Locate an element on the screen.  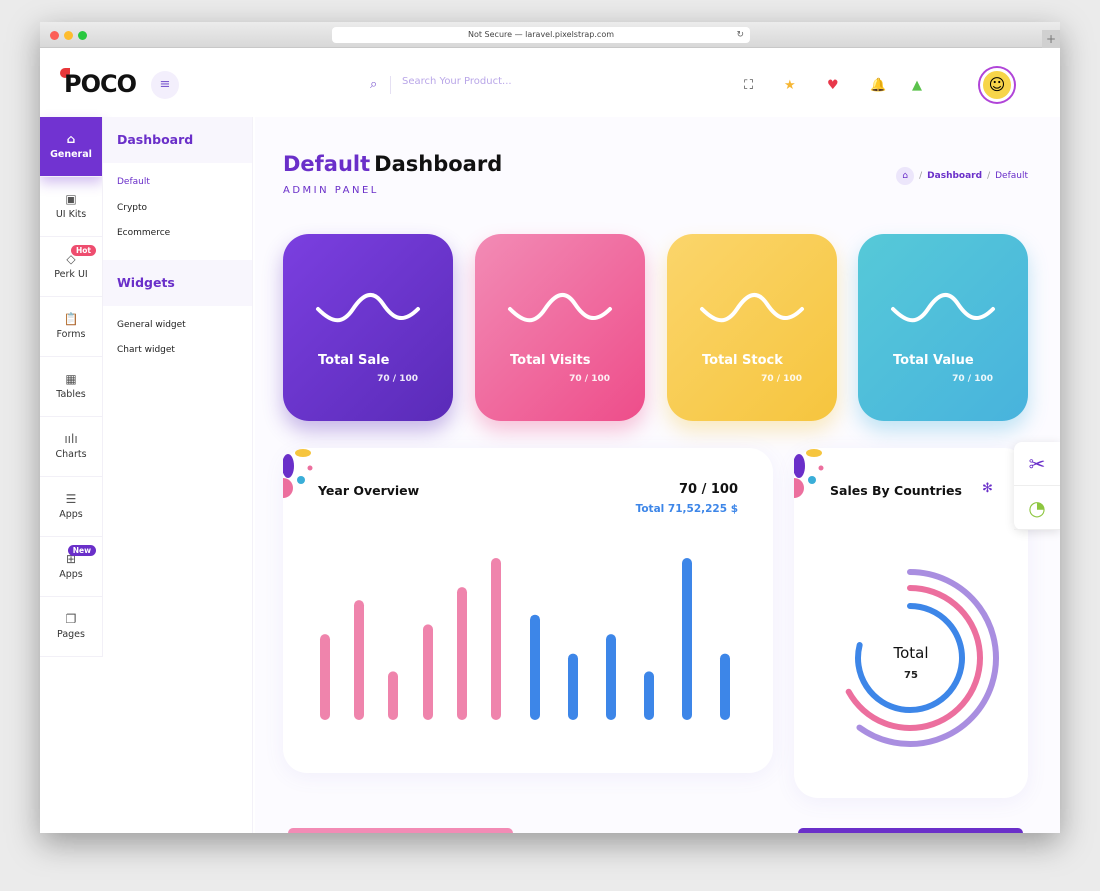
sales-radial-chart is located at coordinates (922, 658).